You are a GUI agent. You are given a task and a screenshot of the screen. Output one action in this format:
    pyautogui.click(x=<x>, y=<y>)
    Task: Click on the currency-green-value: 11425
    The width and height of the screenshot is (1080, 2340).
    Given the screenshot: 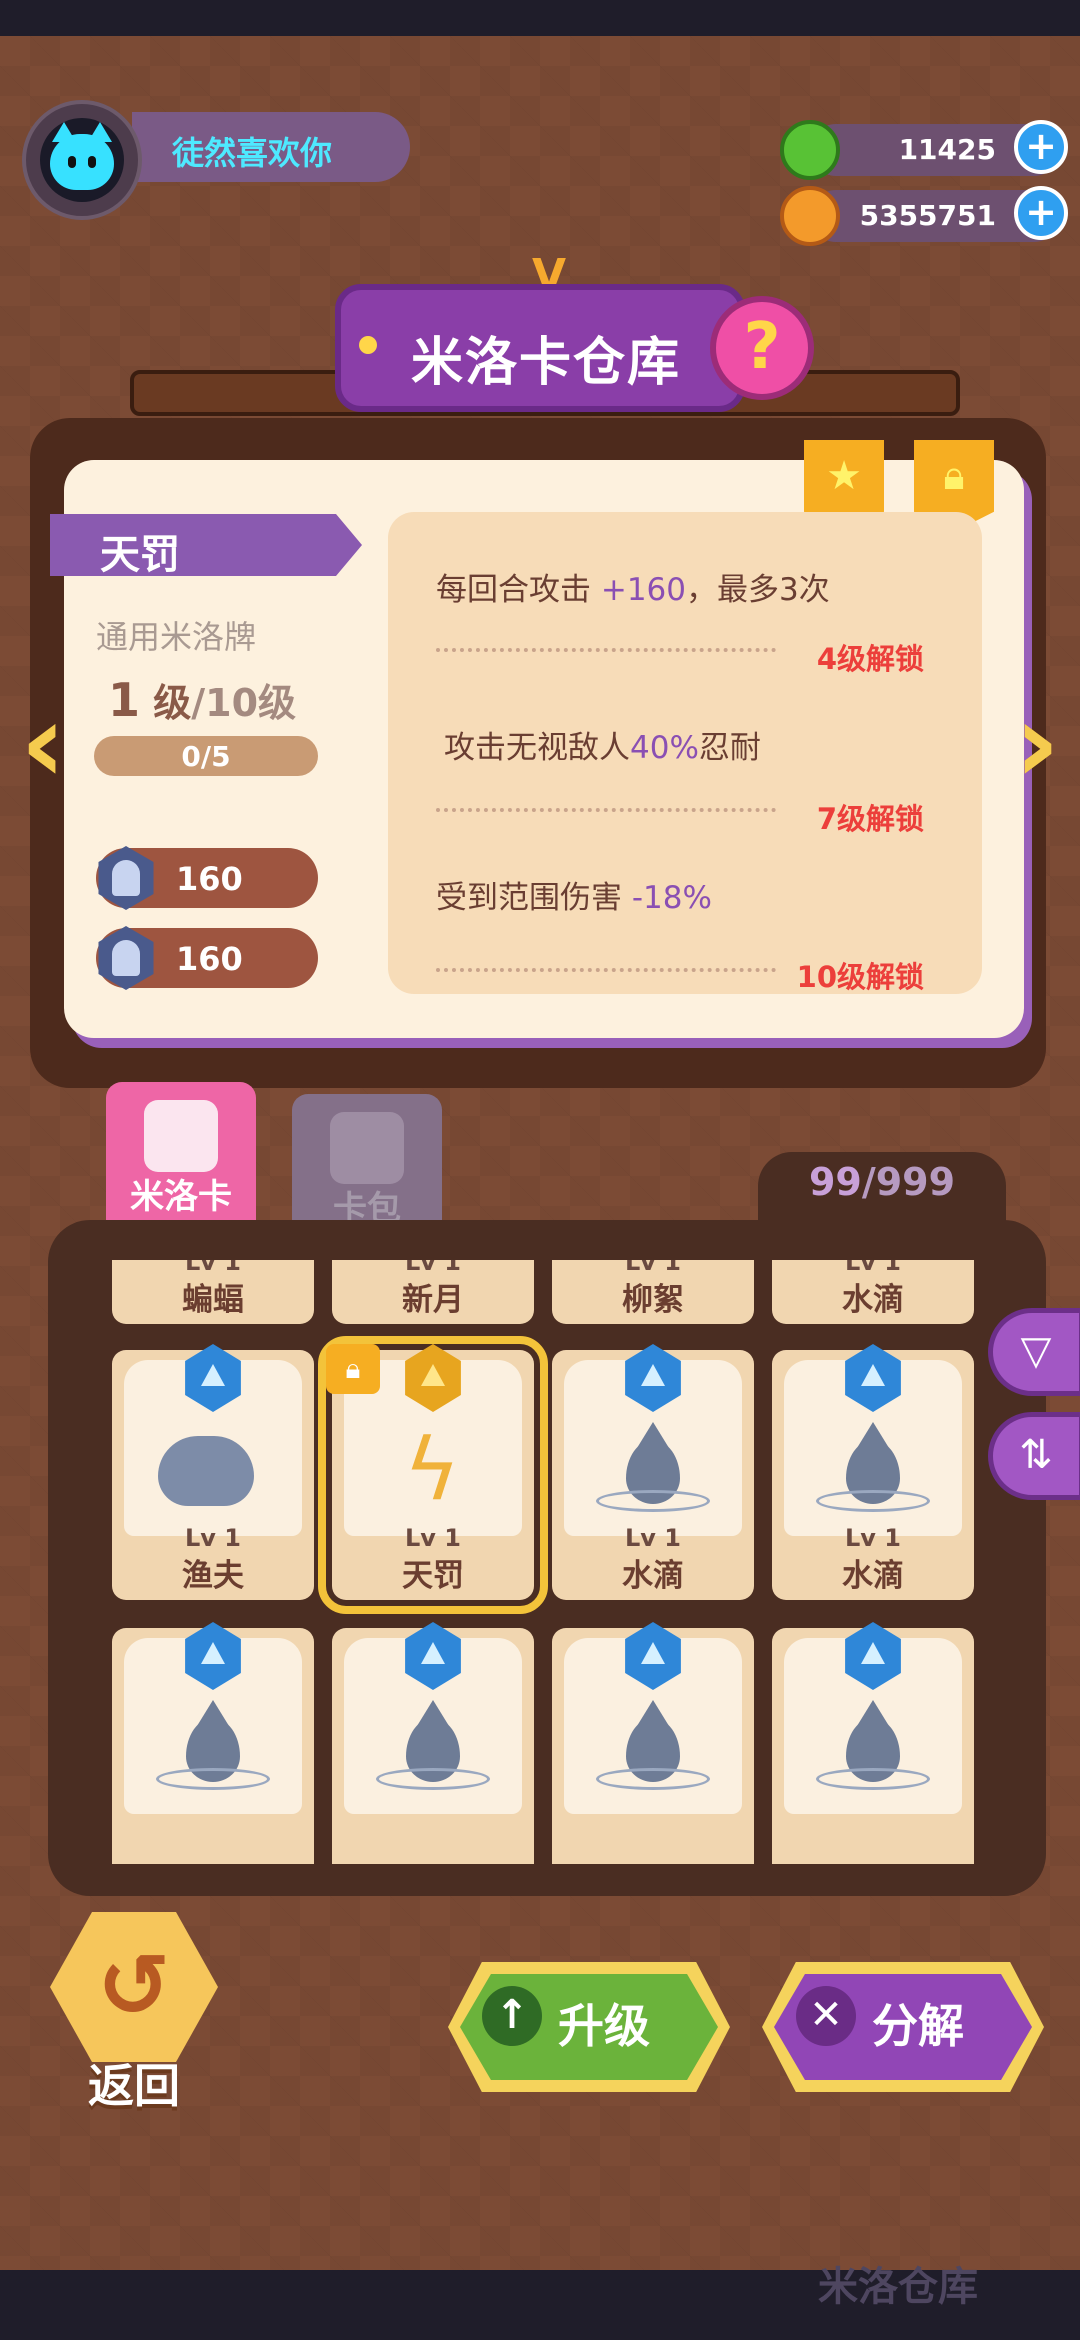 What is the action you would take?
    pyautogui.click(x=947, y=149)
    